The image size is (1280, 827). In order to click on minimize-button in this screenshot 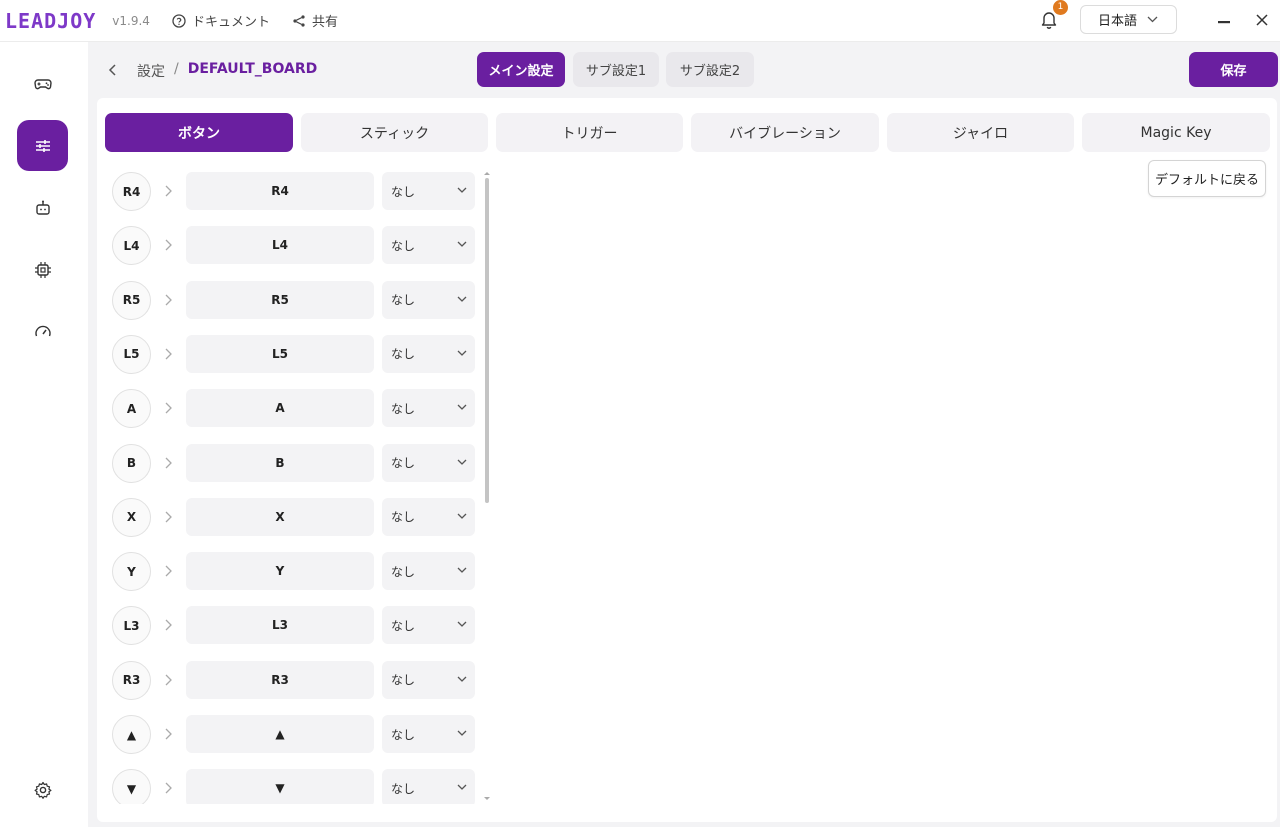, I will do `click(1224, 20)`.